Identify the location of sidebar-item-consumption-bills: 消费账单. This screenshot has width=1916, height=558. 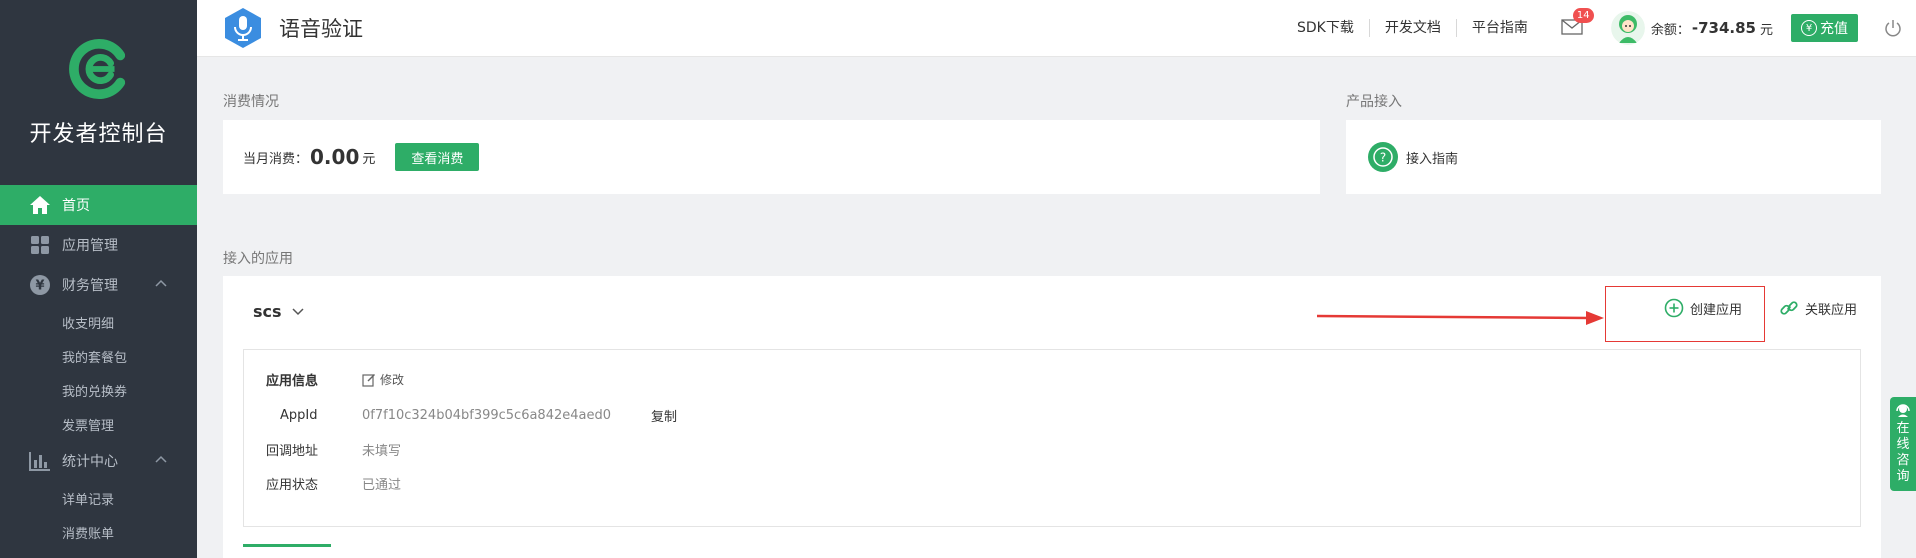
(98, 532).